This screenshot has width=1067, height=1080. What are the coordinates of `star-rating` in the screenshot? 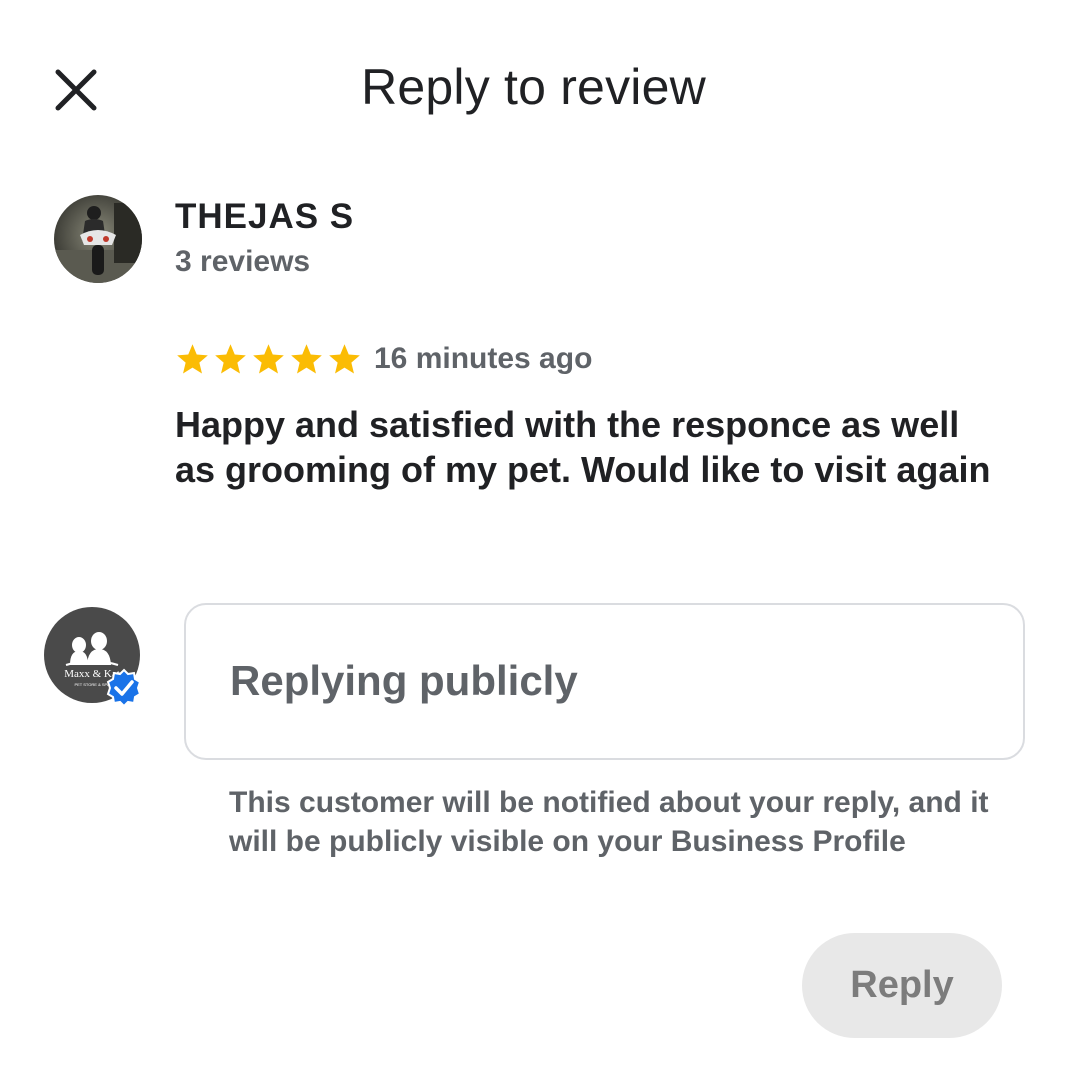 It's located at (268, 359).